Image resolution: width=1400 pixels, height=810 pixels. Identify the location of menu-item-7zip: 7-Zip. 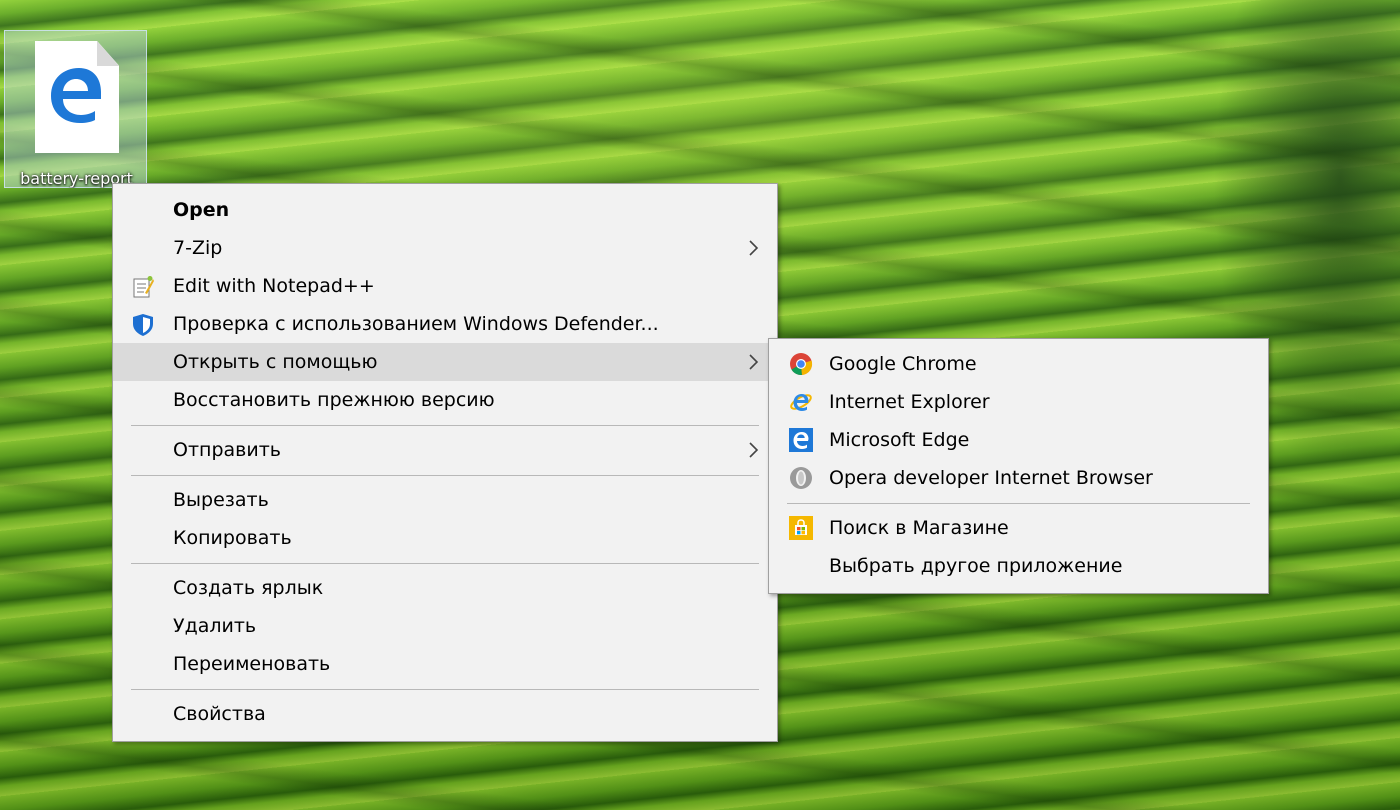
(445, 248).